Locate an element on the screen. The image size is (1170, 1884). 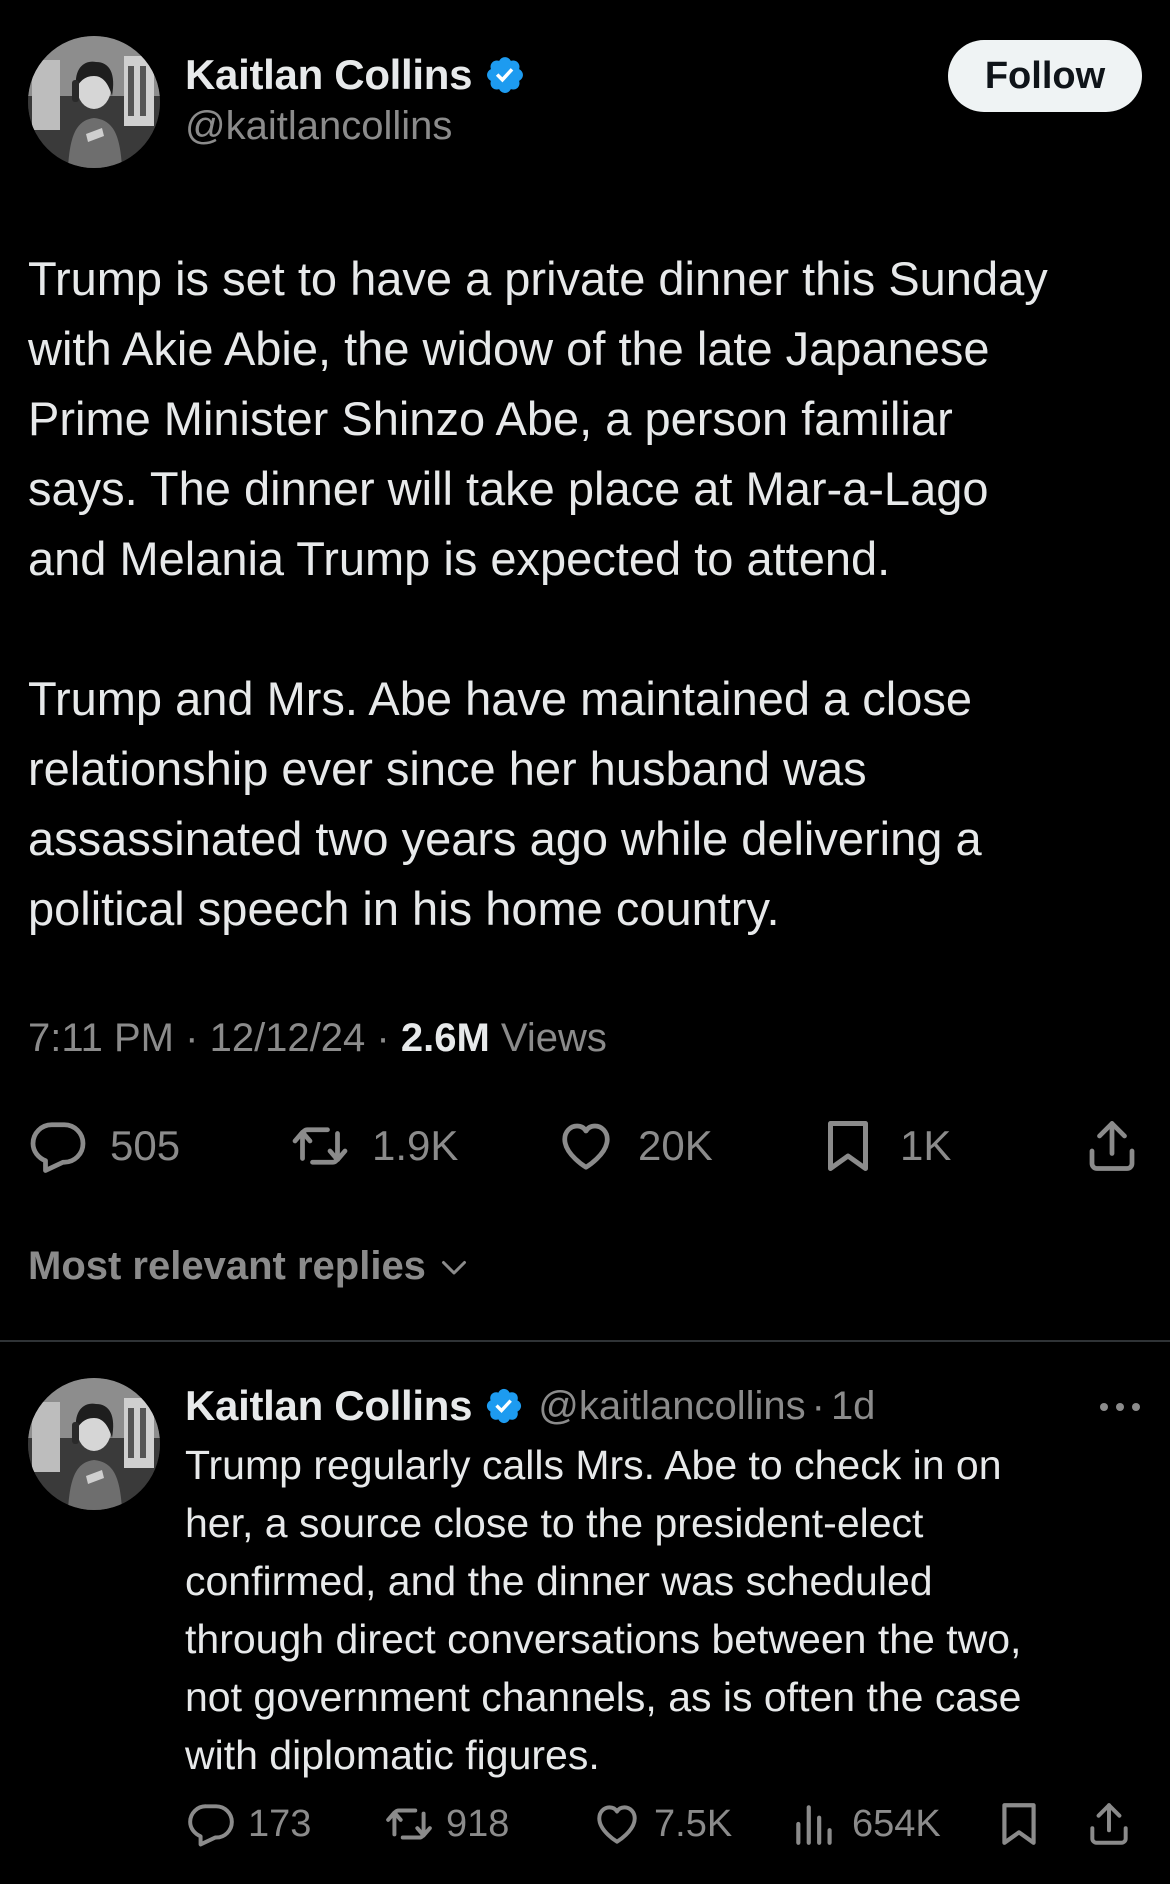
reply-share-button is located at coordinates (1109, 1824).